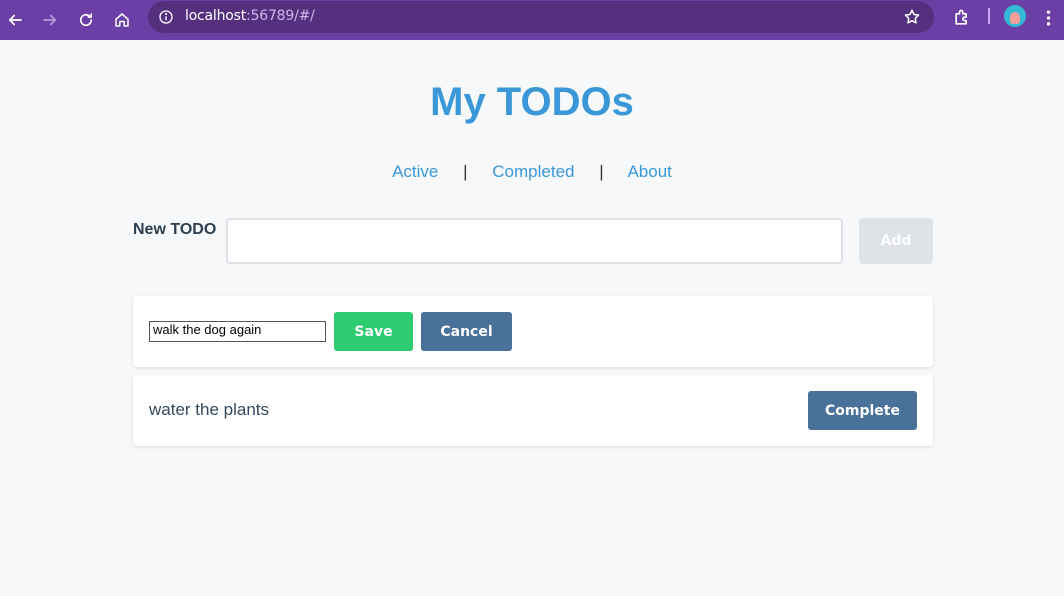  I want to click on extensions-icon, so click(962, 18).